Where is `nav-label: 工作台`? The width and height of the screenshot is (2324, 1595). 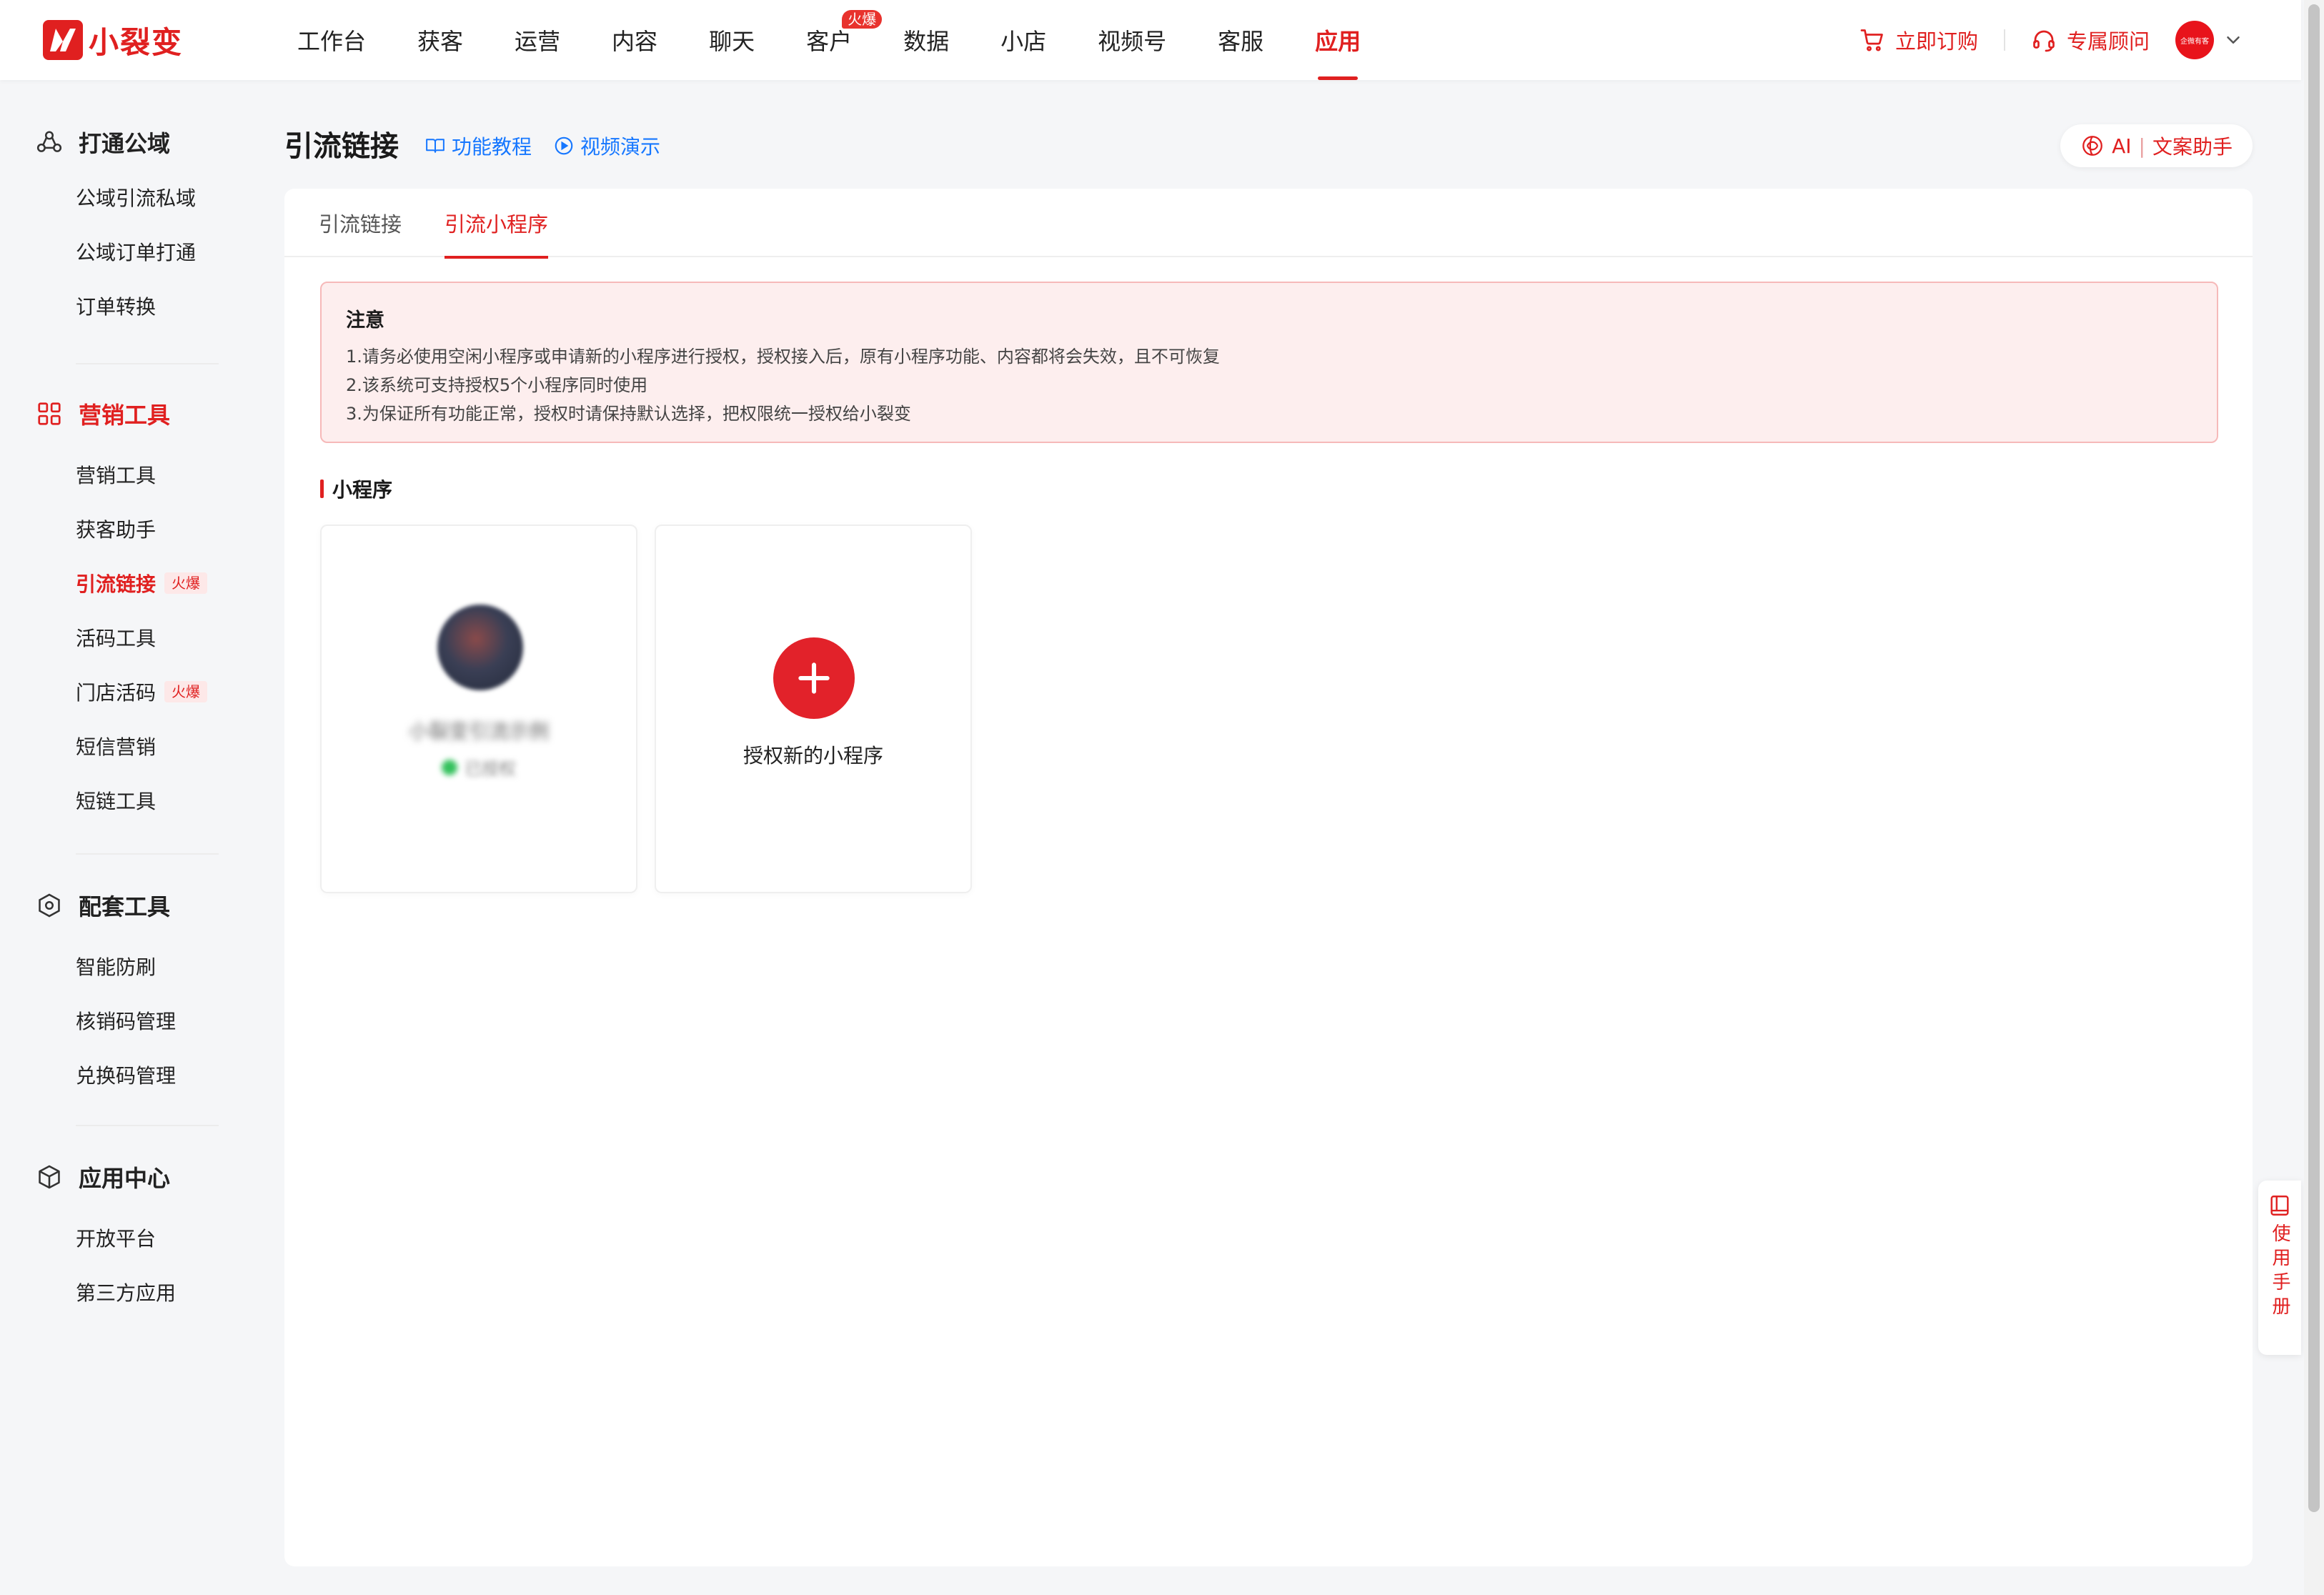
nav-label: 工作台 is located at coordinates (332, 41).